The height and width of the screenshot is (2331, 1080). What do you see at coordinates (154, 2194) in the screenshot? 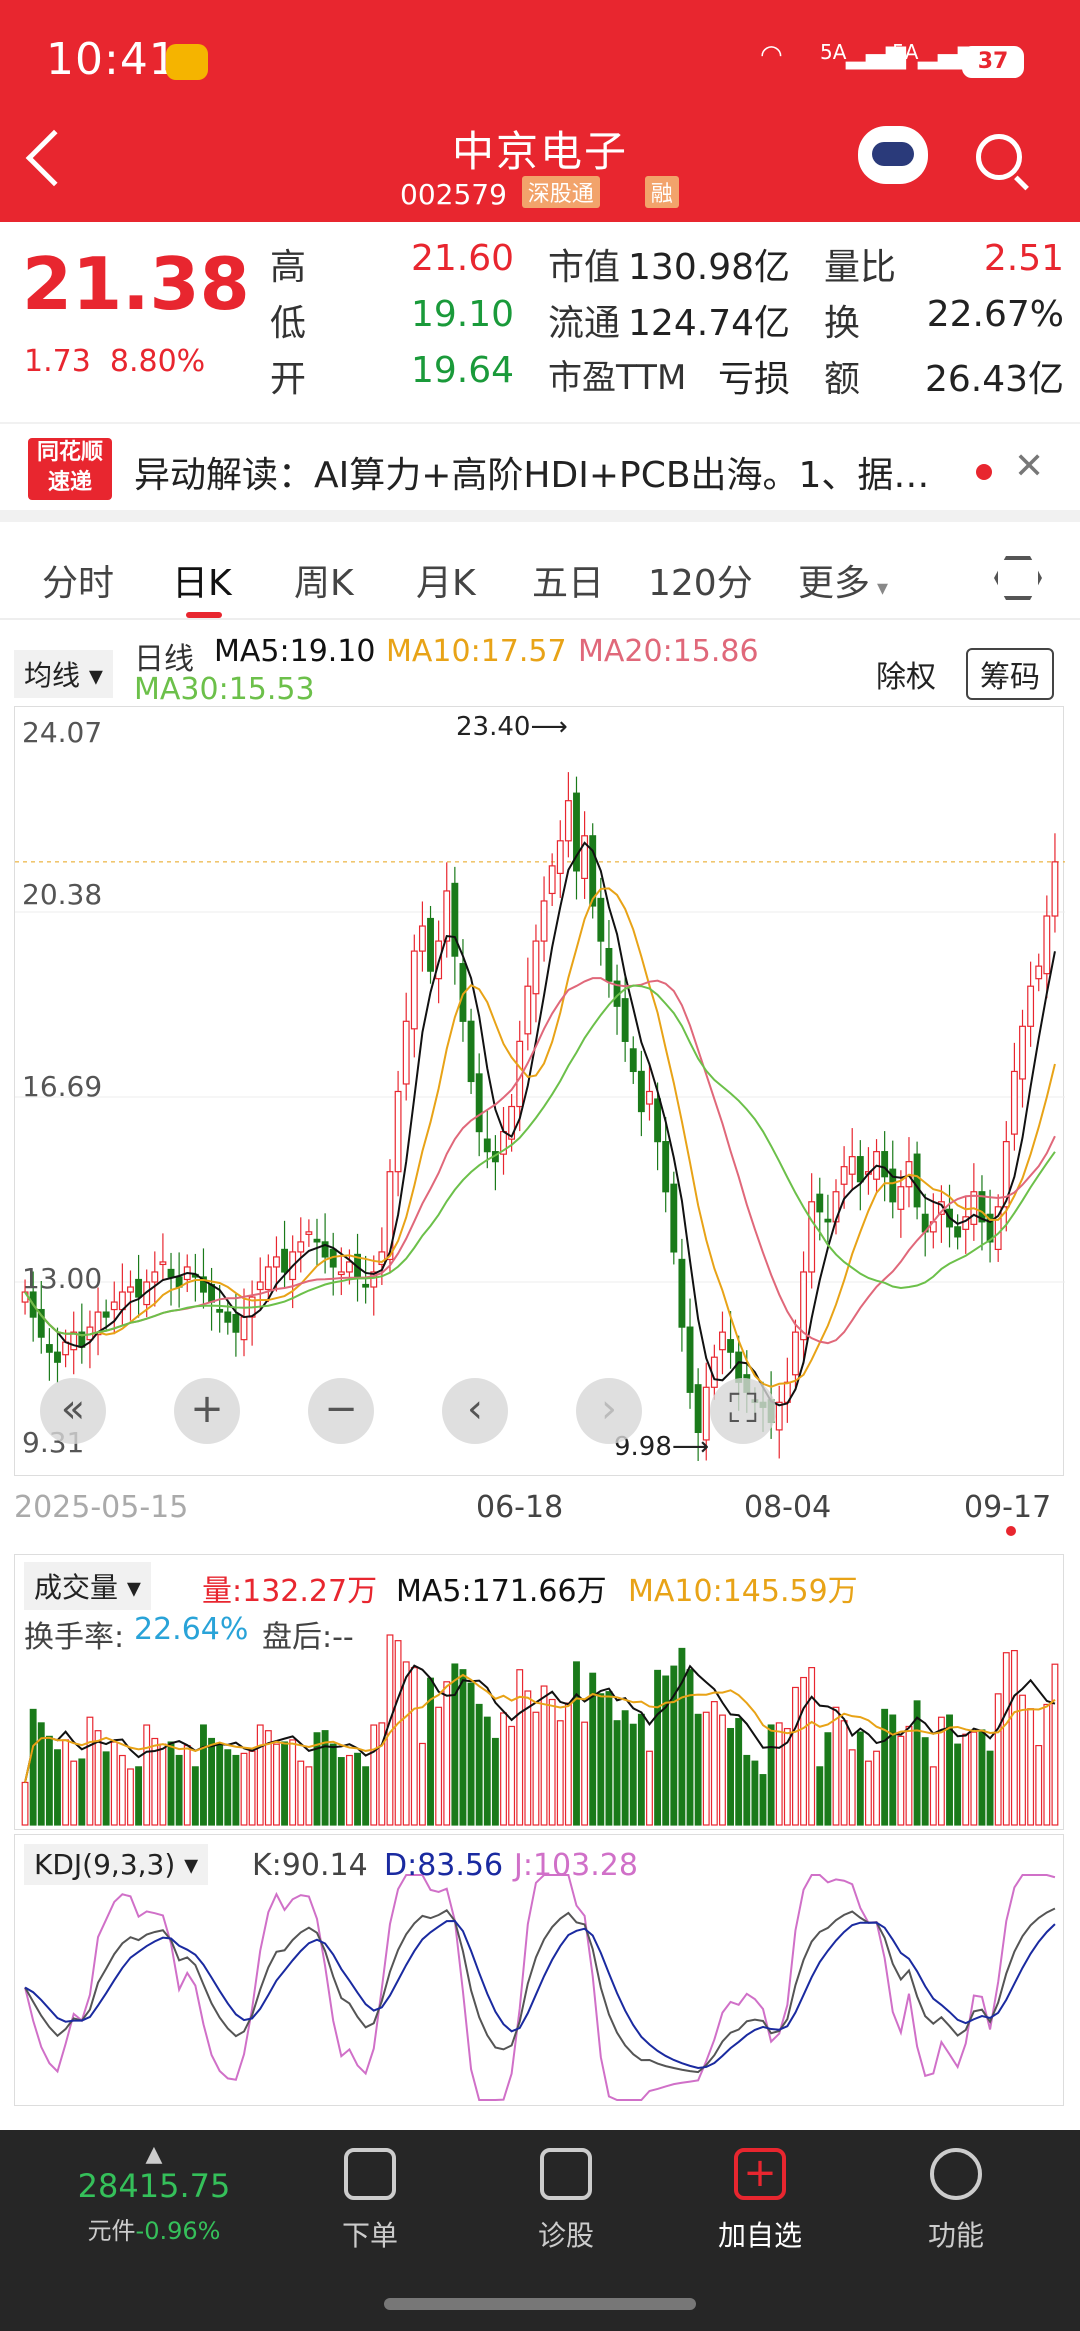
I see `index-widget: ▲ 28415.75 元件-0.96%` at bounding box center [154, 2194].